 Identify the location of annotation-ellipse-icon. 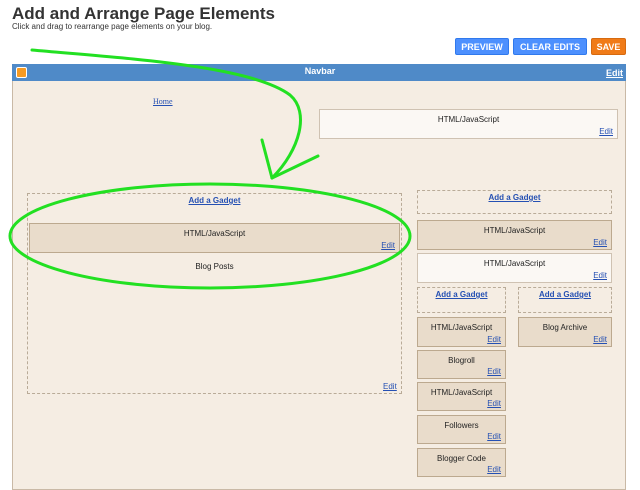
(210, 236).